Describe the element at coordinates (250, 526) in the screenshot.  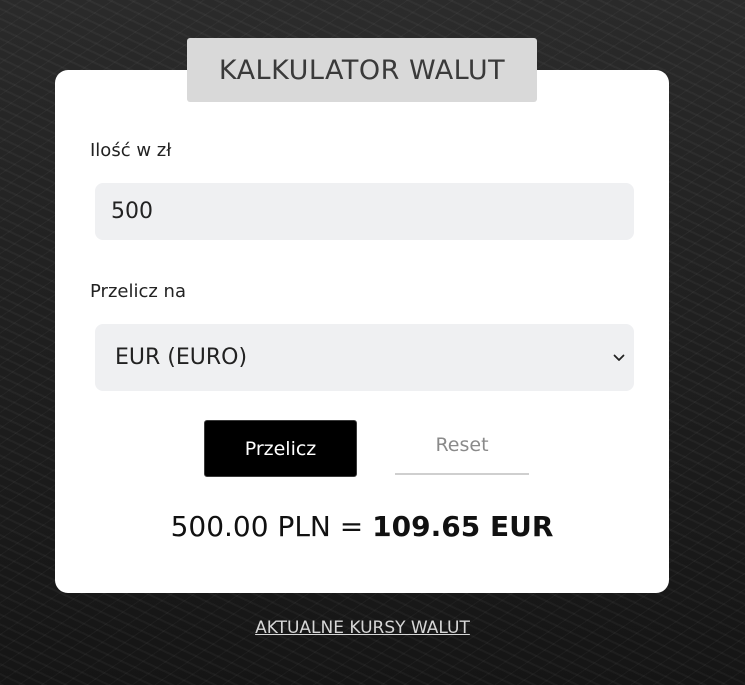
I see `result-source-amount: 500.00 PLN` at that location.